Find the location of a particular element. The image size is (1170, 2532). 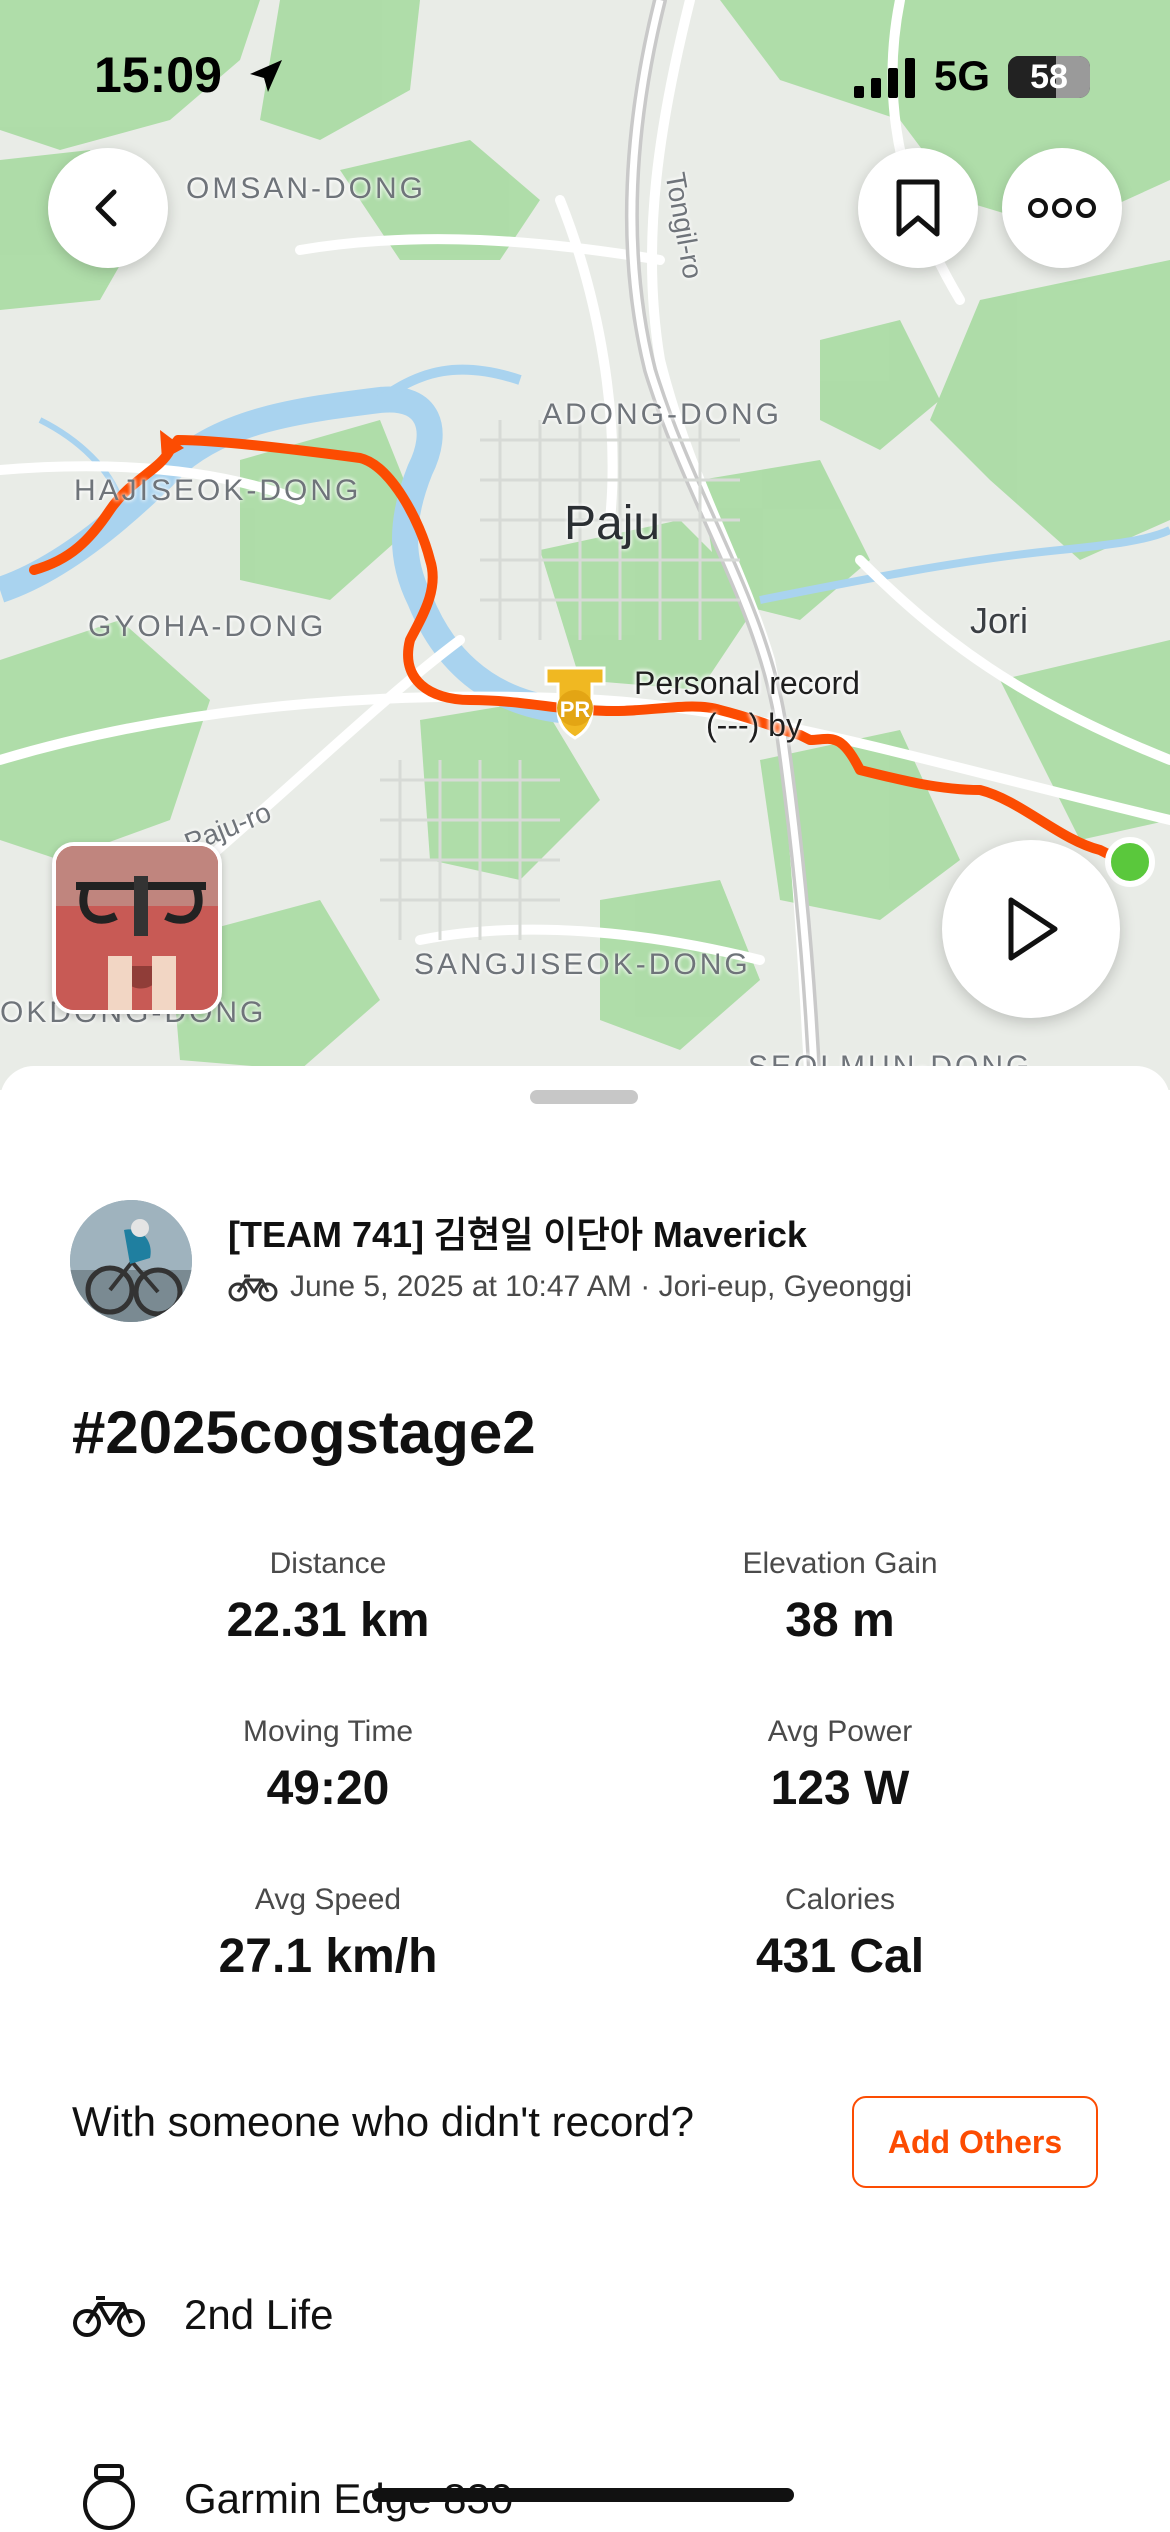

athlete-avatar is located at coordinates (131, 1261).